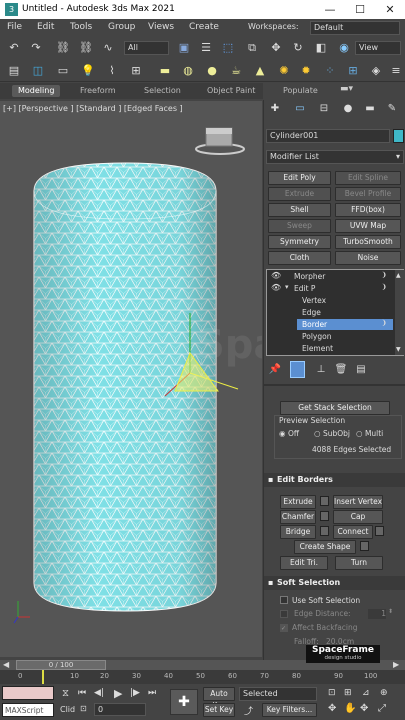  What do you see at coordinates (324, 531) in the screenshot?
I see `bridge-settings-icon` at bounding box center [324, 531].